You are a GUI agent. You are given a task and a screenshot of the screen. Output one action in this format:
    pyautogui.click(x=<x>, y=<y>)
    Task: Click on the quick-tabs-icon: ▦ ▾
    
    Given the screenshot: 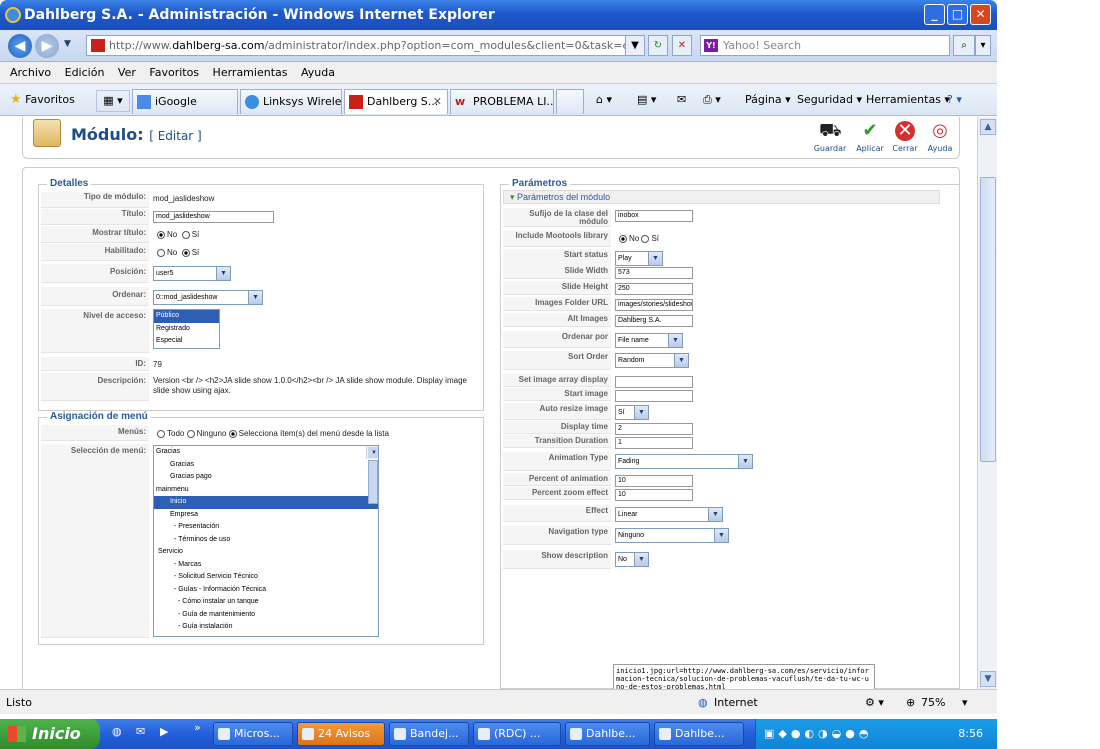 What is the action you would take?
    pyautogui.click(x=113, y=101)
    